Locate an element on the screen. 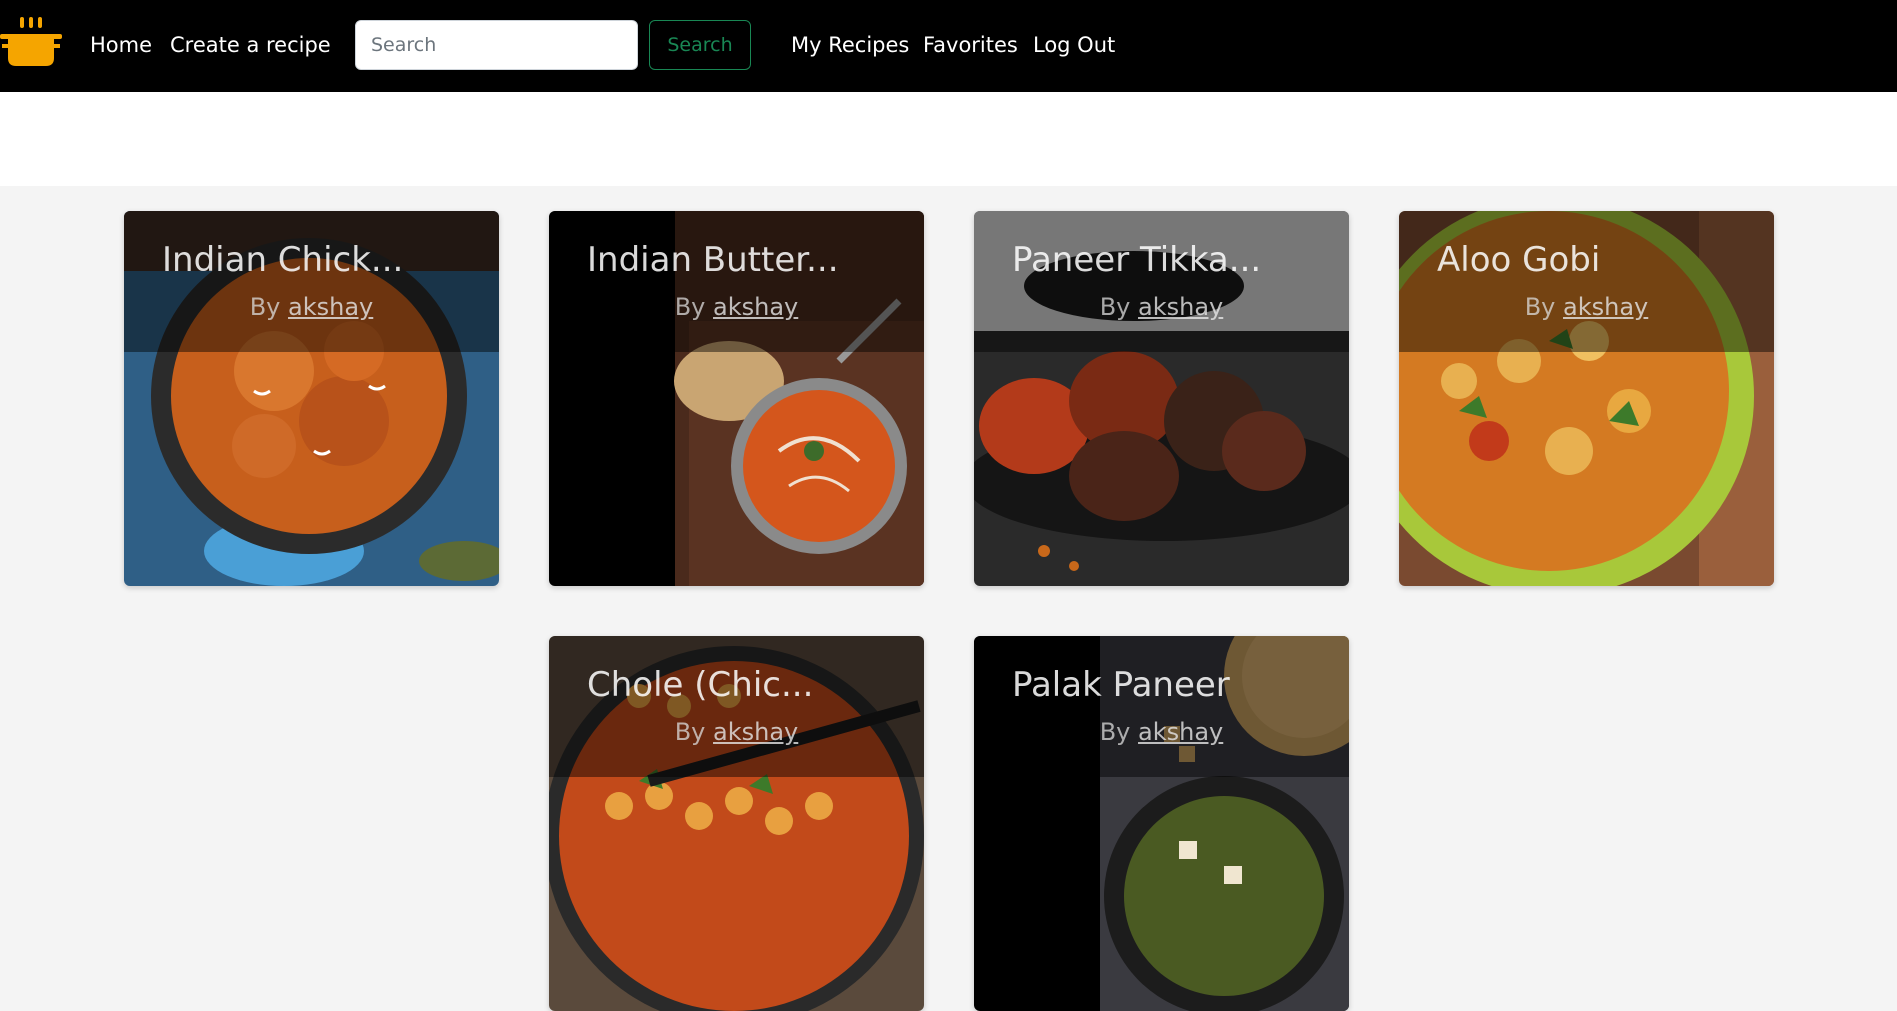  recipe-card: Indian Butter... By akshay is located at coordinates (736, 398).